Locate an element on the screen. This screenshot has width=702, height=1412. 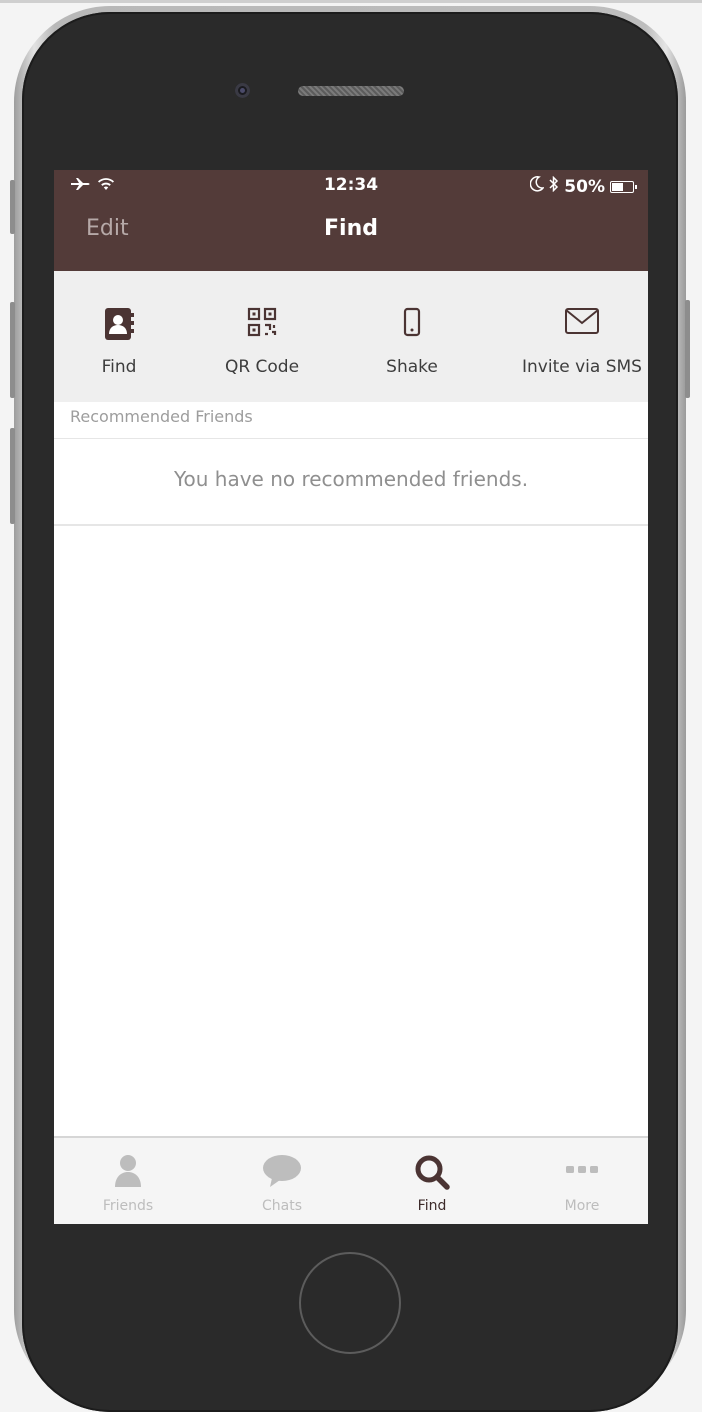
front-camera is located at coordinates (242, 90).